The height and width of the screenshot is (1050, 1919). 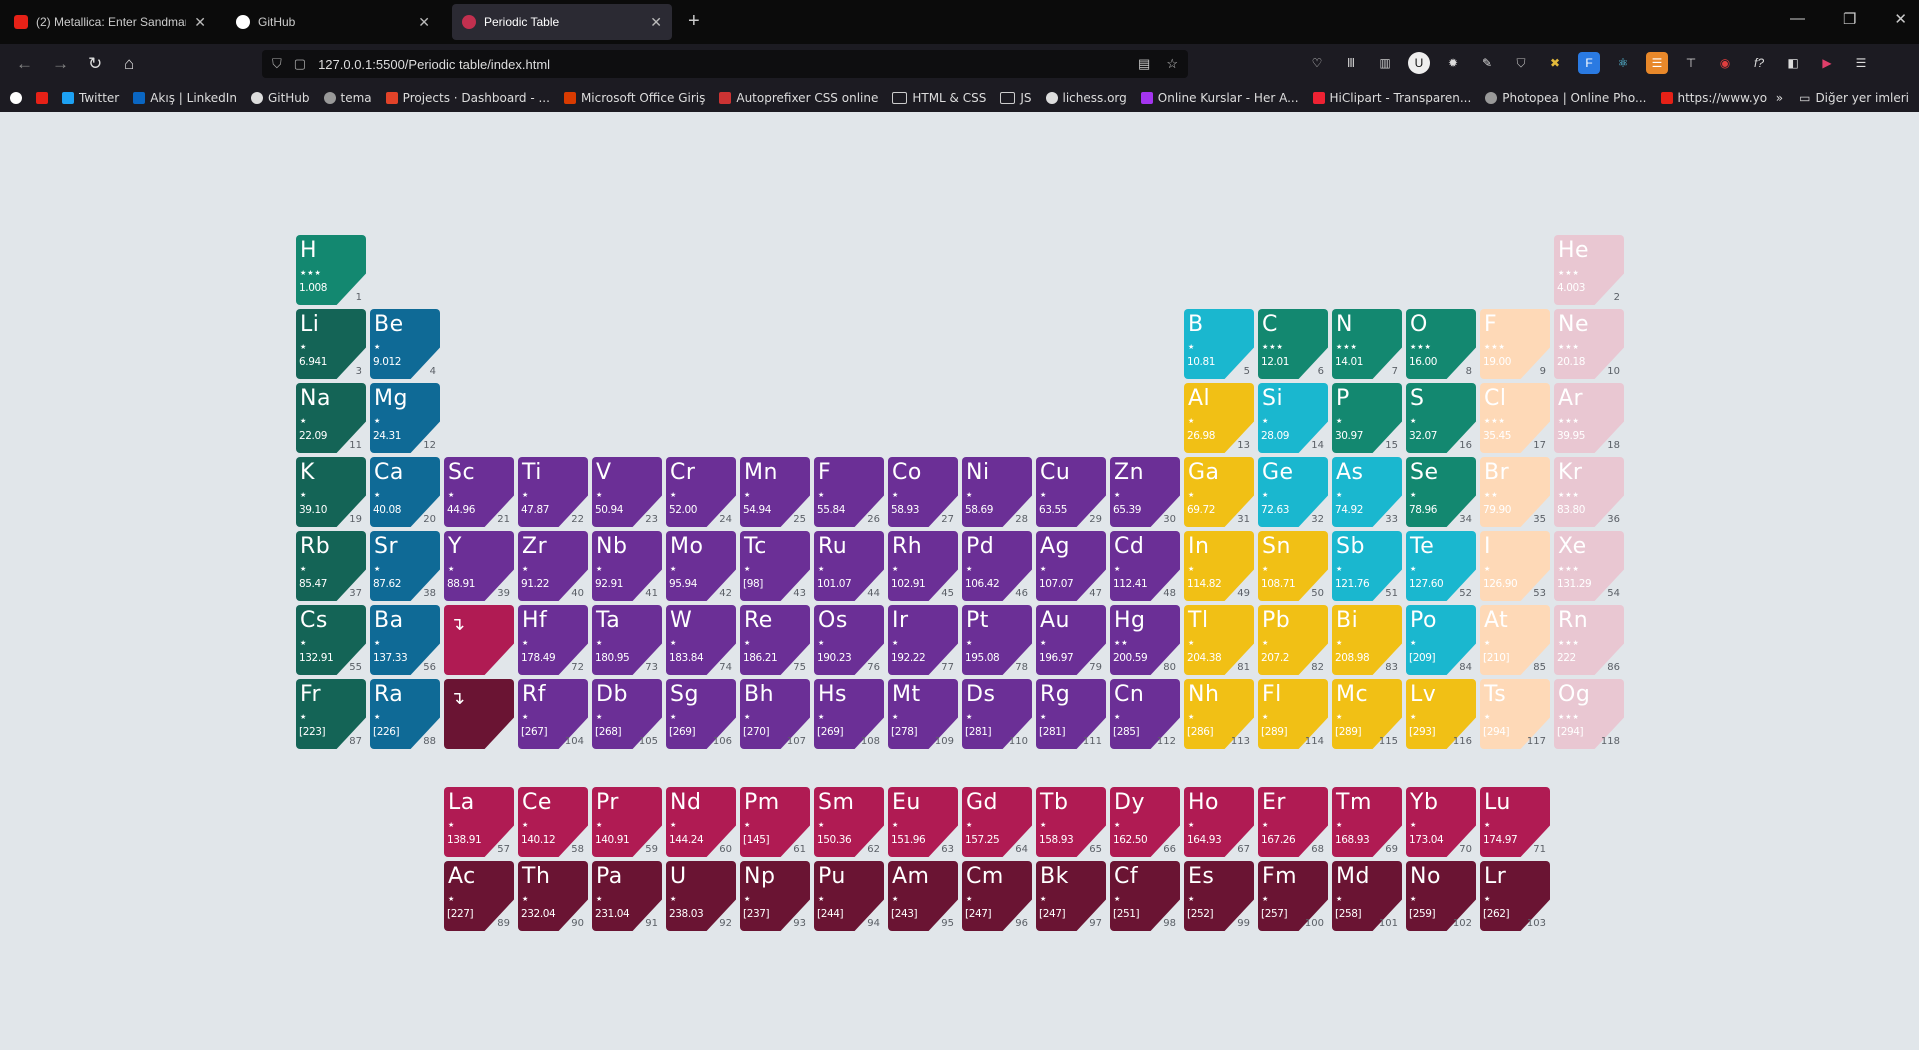 I want to click on element-cell: Lu ★ 174.97 71, so click(x=1515, y=822).